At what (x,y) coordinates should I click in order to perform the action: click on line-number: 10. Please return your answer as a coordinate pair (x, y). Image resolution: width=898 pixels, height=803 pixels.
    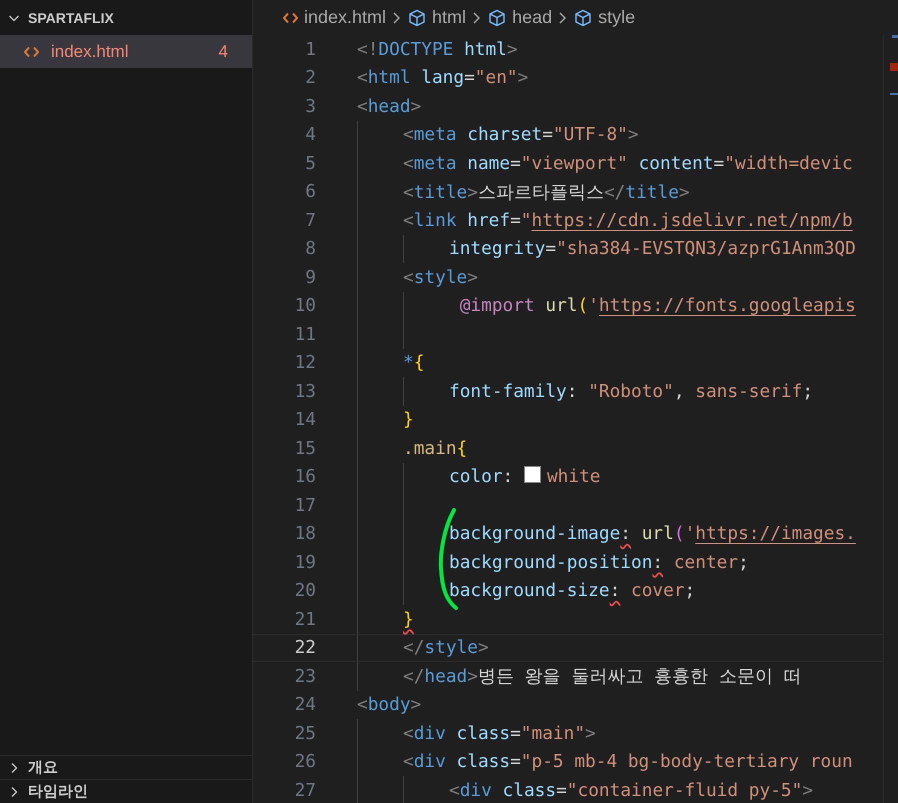
    Looking at the image, I should click on (305, 305).